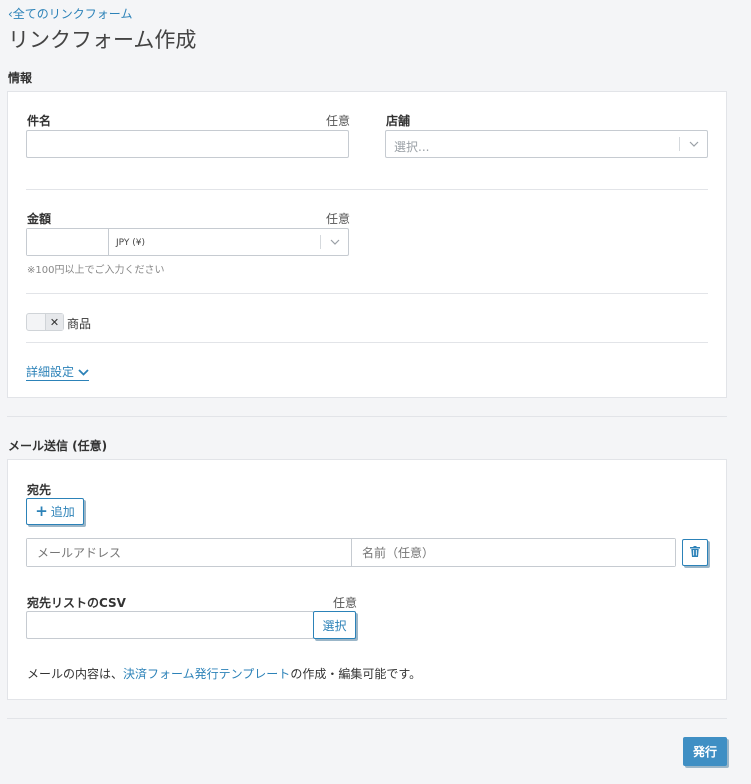 The image size is (751, 784). What do you see at coordinates (206, 674) in the screenshot?
I see `template-link: 決済フォーム発行テンプレート` at bounding box center [206, 674].